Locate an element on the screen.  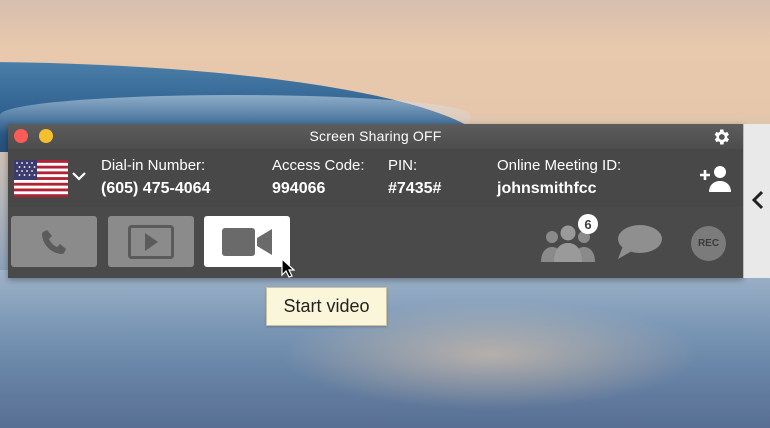
dial-in-number: (605) 475-4064 is located at coordinates (156, 188).